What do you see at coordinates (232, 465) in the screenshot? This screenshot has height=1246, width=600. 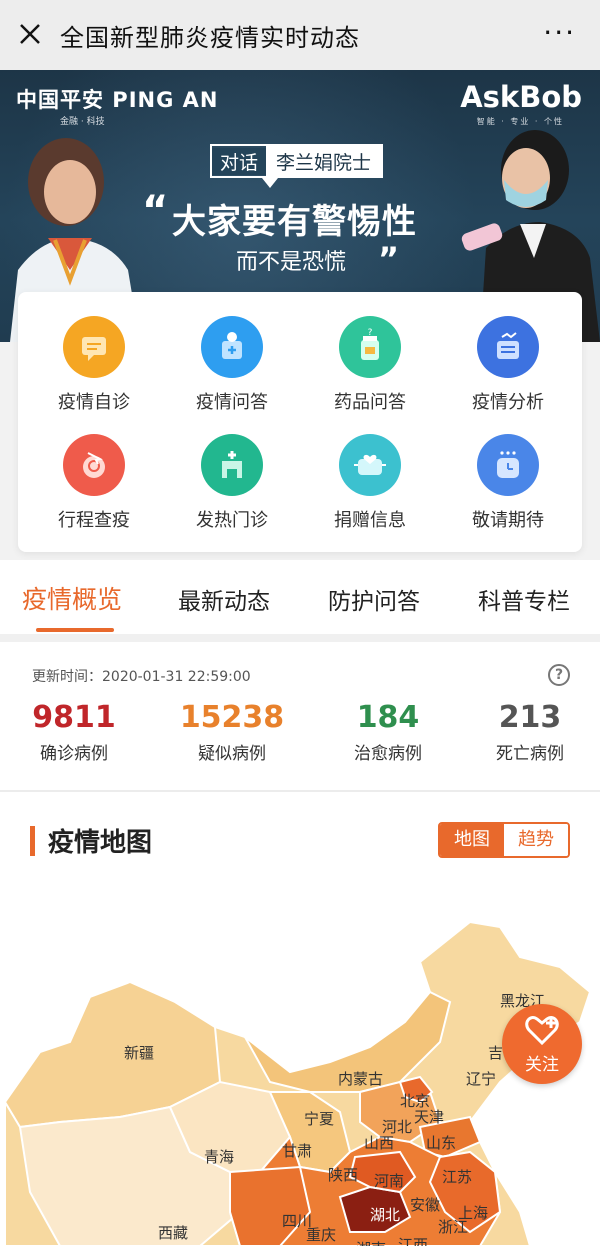 I see `clinic-icon` at bounding box center [232, 465].